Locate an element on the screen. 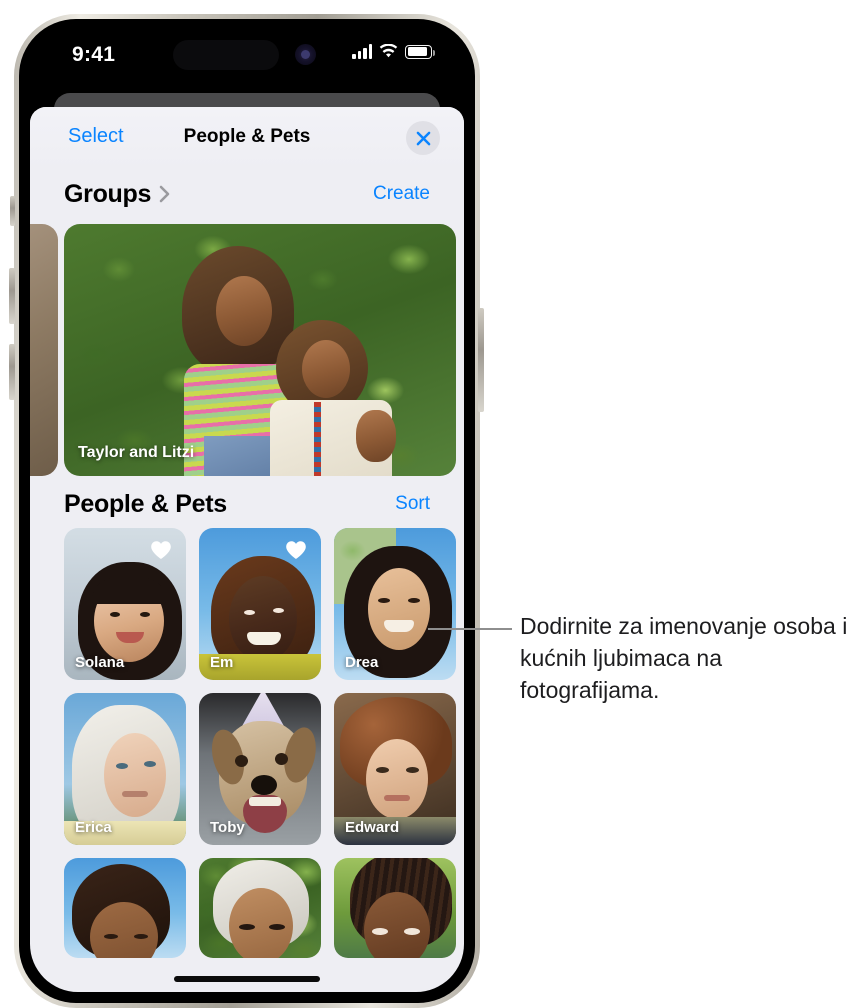 Image resolution: width=854 pixels, height=1008 pixels. cellular-signal-icon is located at coordinates (362, 51).